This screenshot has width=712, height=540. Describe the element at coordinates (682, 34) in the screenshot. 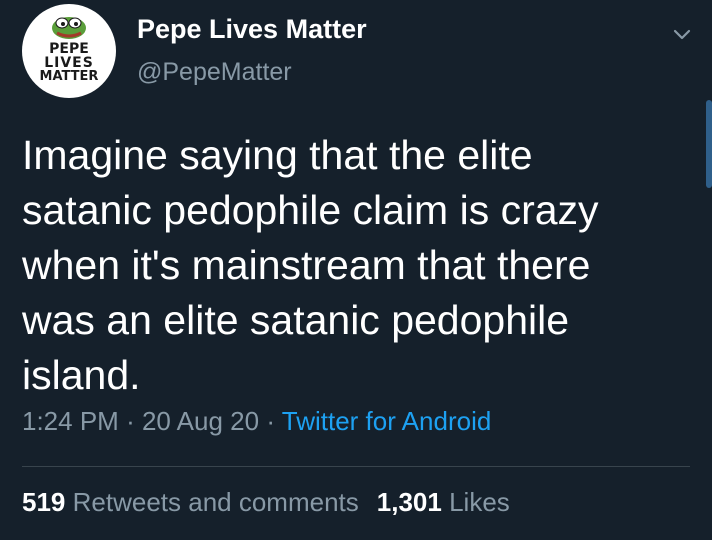

I see `chevron-down-icon` at that location.